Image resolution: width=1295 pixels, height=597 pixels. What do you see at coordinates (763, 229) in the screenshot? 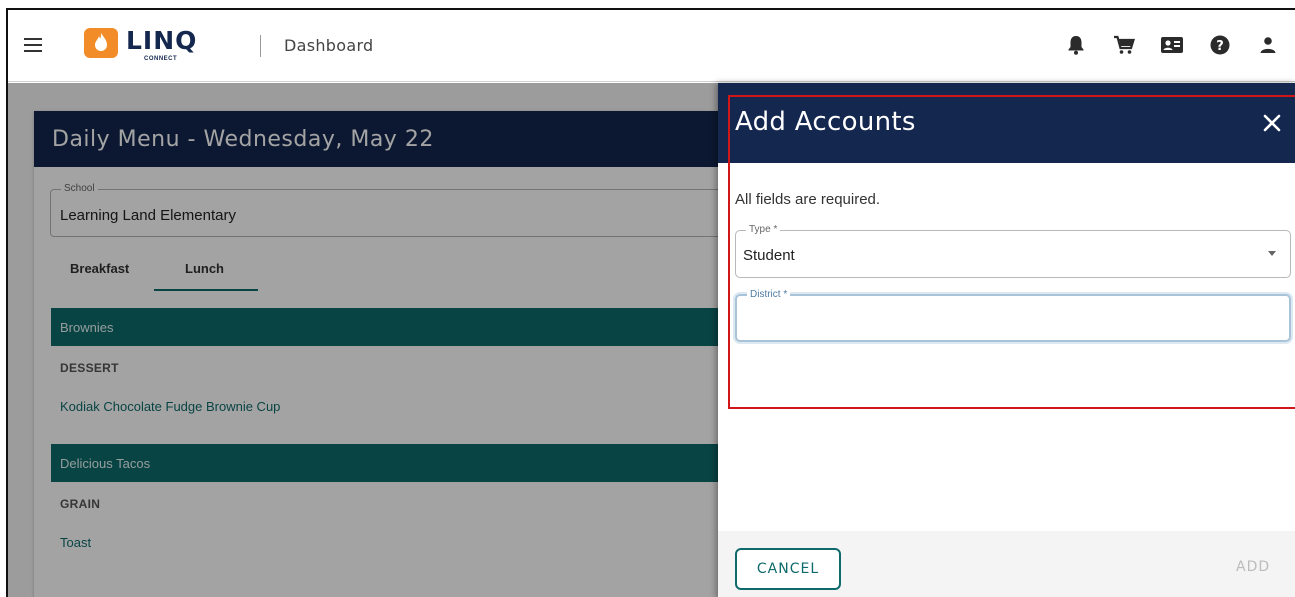
I see `type-label: Type *` at bounding box center [763, 229].